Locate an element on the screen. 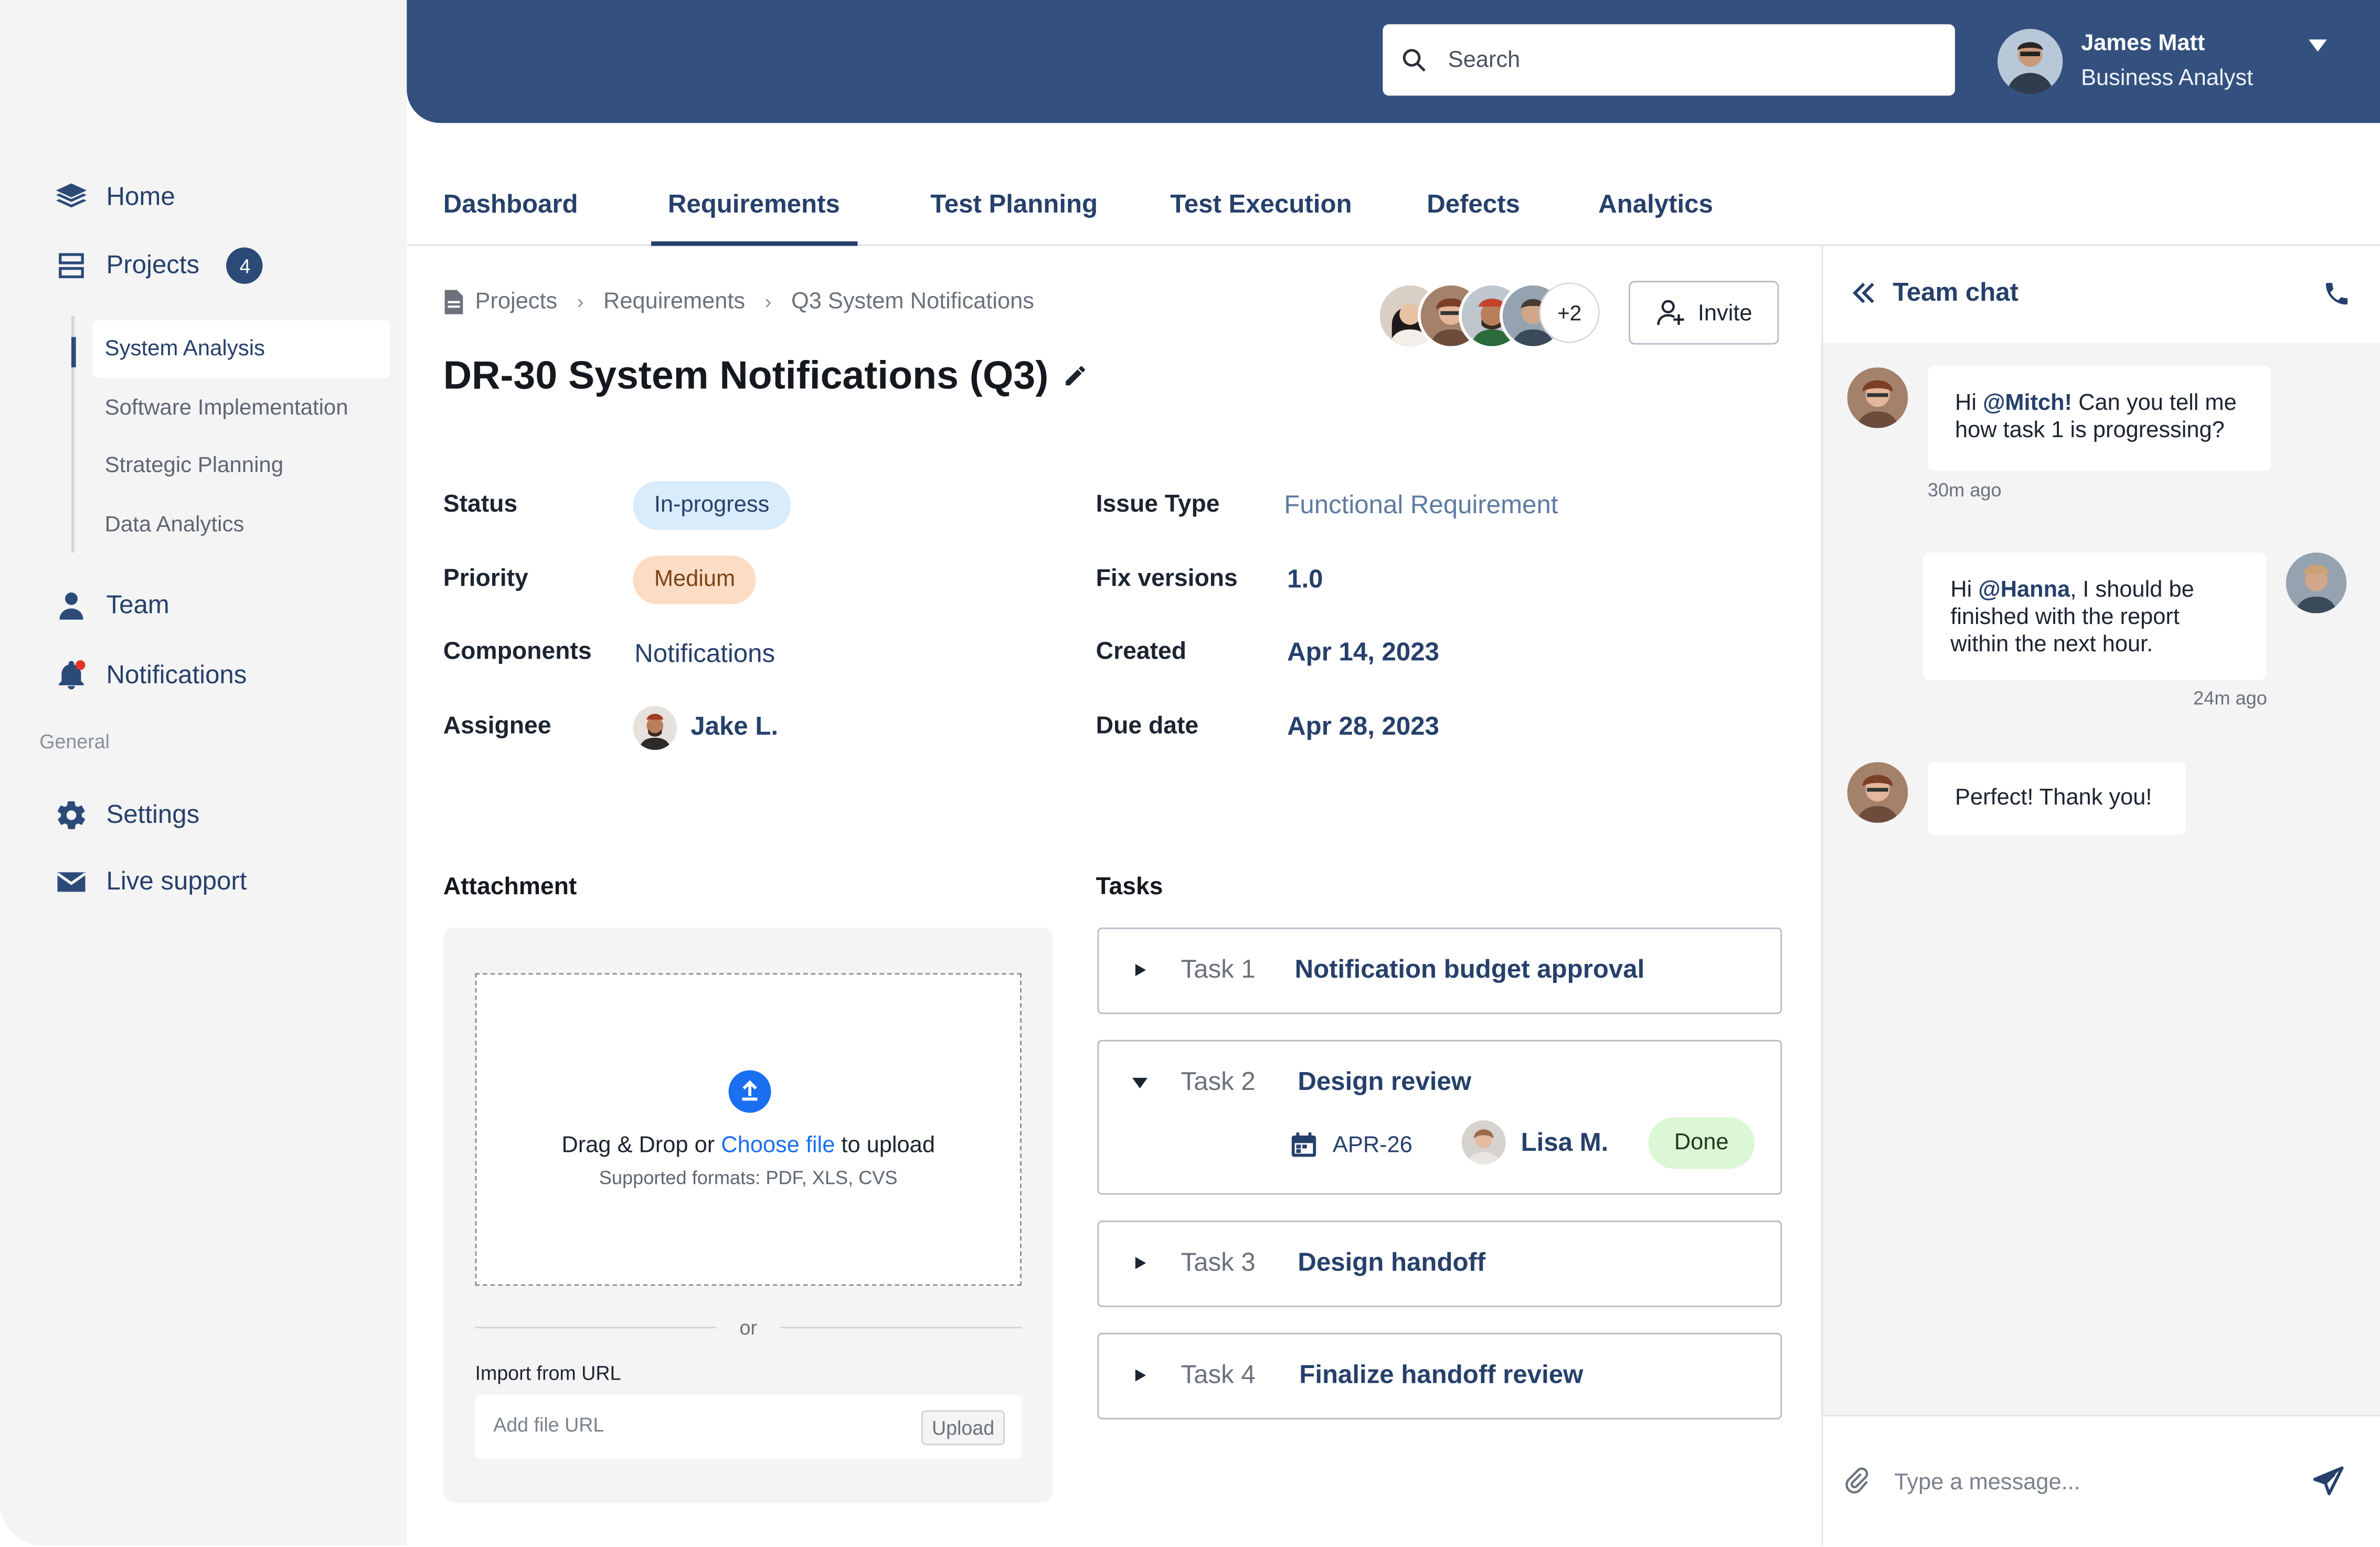 Image resolution: width=2380 pixels, height=1547 pixels. task-item: Task 3 Design handoff is located at coordinates (1439, 1263).